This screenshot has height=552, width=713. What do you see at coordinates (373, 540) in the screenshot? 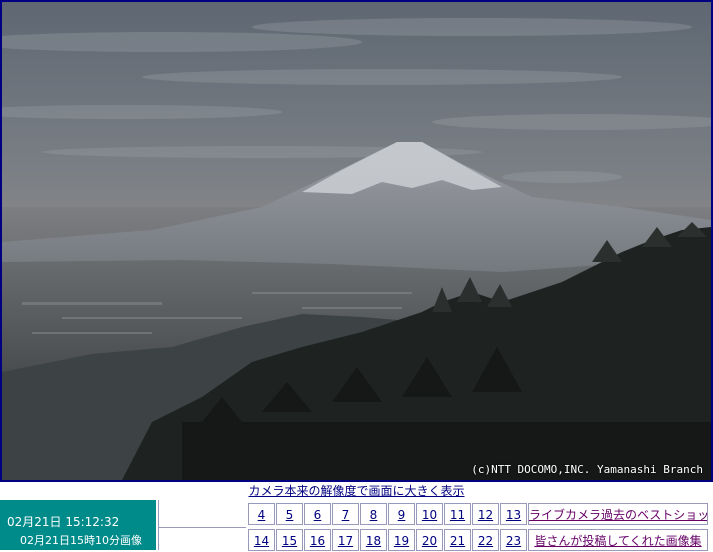
I see `hour-link-18: 18` at bounding box center [373, 540].